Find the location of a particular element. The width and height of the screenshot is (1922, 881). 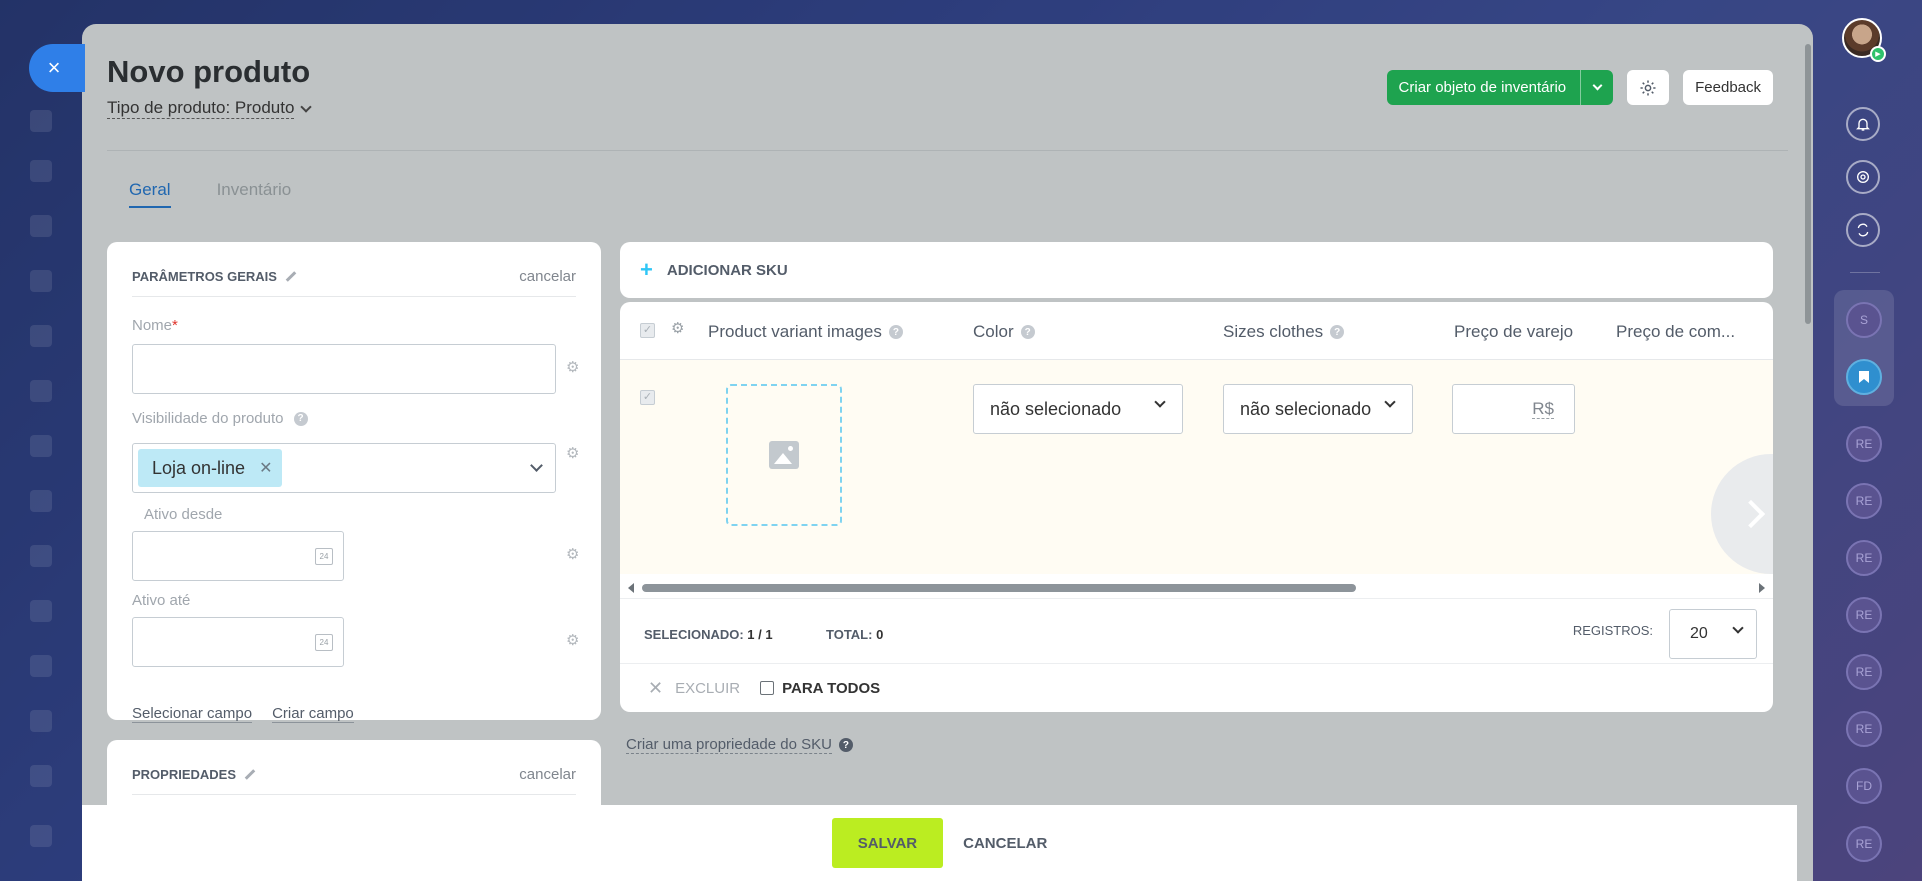

size-select-value: não selecionado is located at coordinates (1306, 408).